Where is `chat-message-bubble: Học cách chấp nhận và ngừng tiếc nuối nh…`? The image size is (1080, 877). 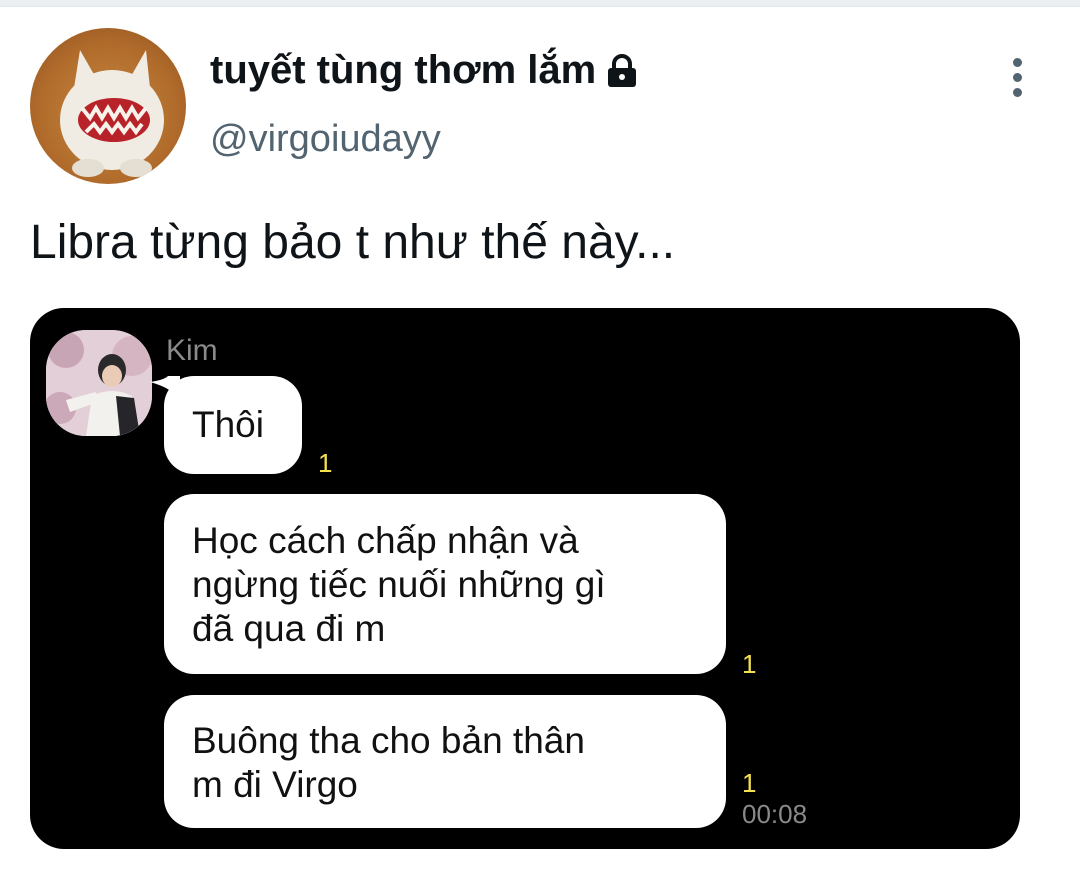
chat-message-bubble: Học cách chấp nhận và ngừng tiếc nuối nh… is located at coordinates (445, 584).